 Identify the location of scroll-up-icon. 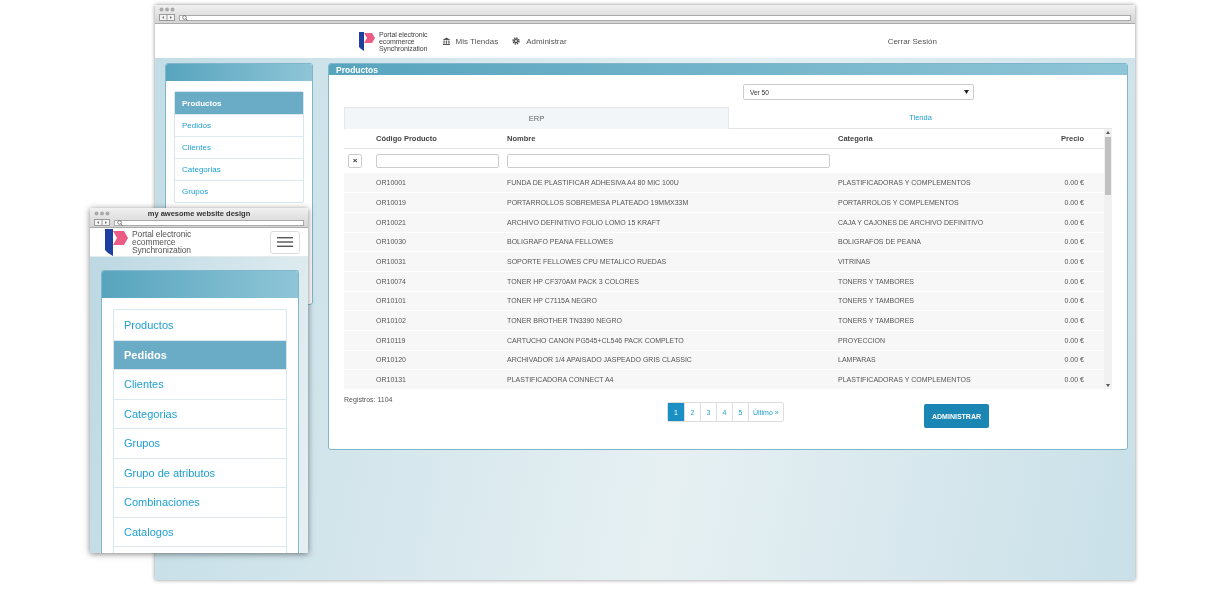
(1108, 133).